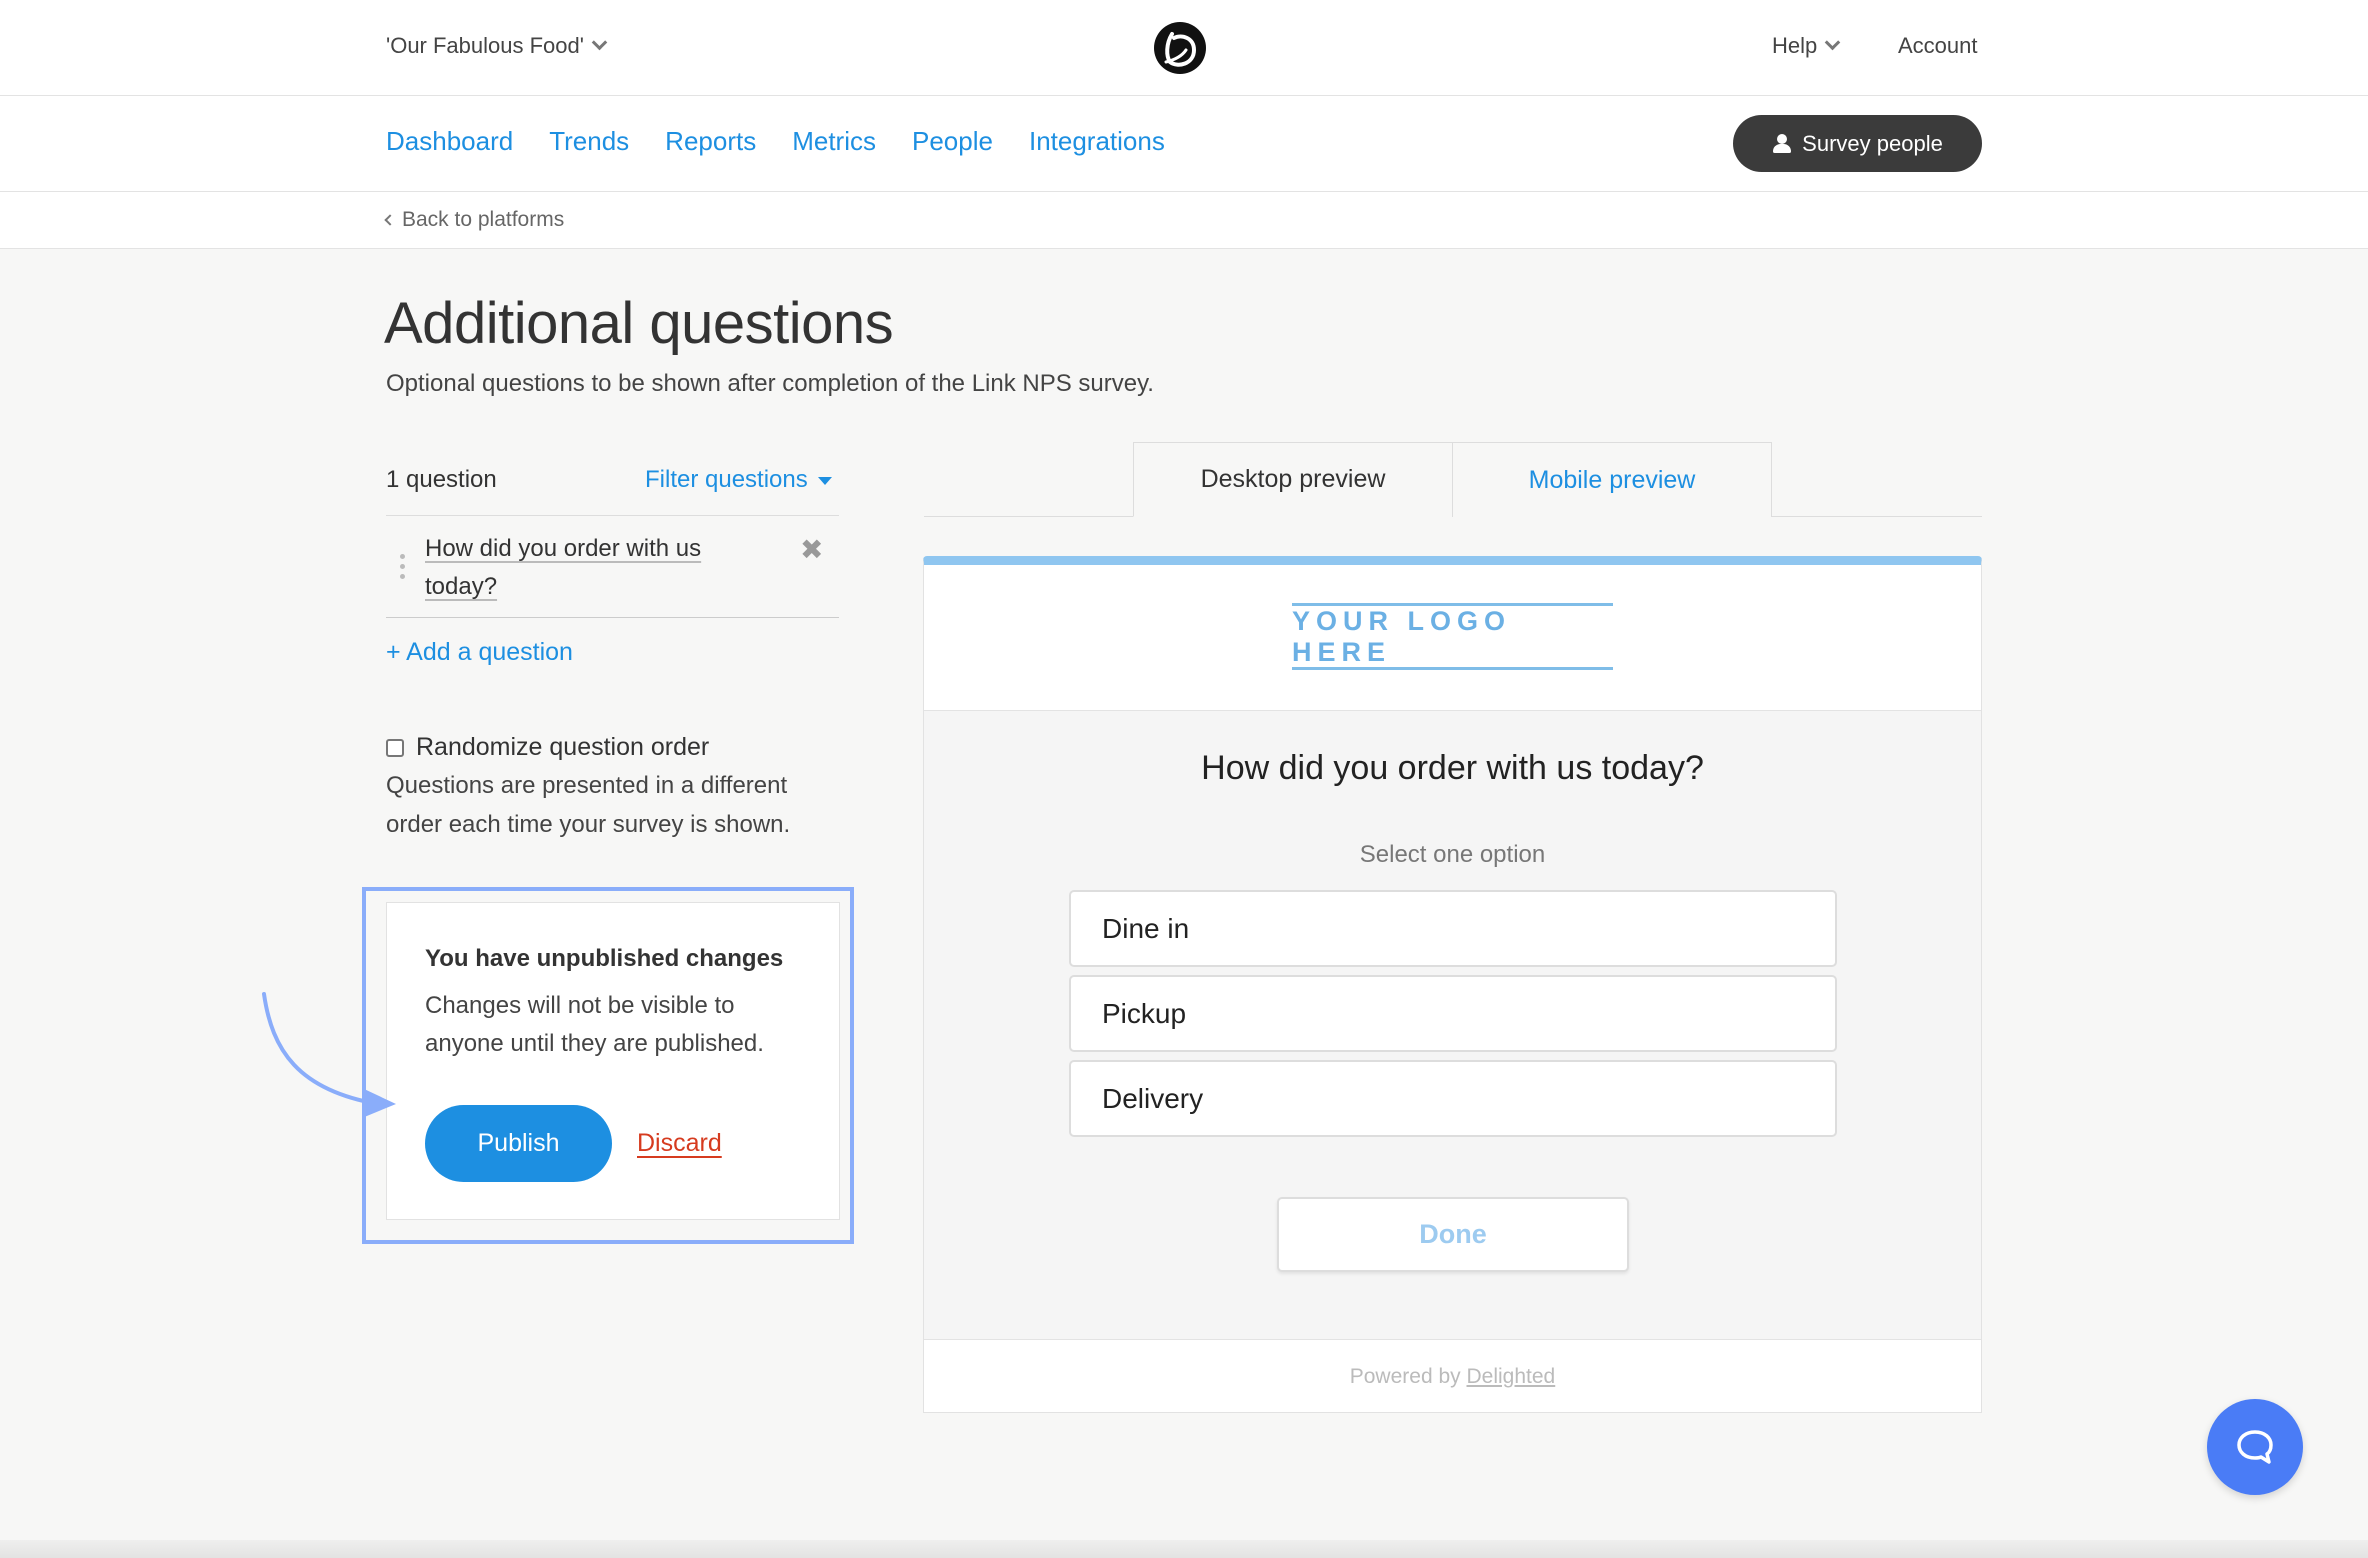  I want to click on annotation-arrow-icon, so click(329, 1055).